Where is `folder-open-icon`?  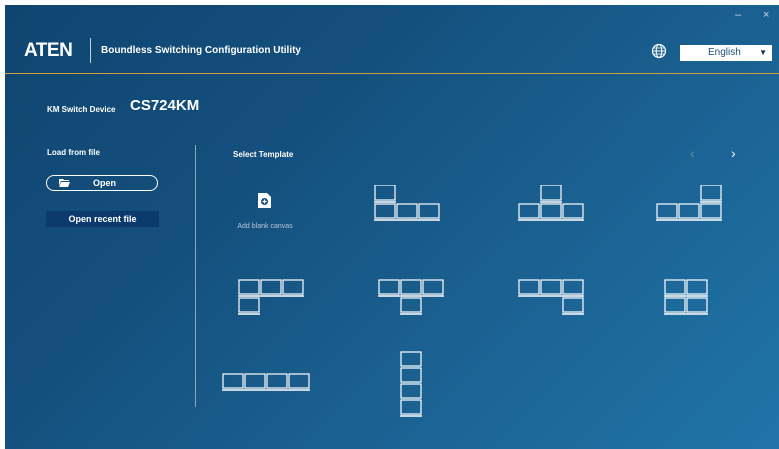 folder-open-icon is located at coordinates (64, 183).